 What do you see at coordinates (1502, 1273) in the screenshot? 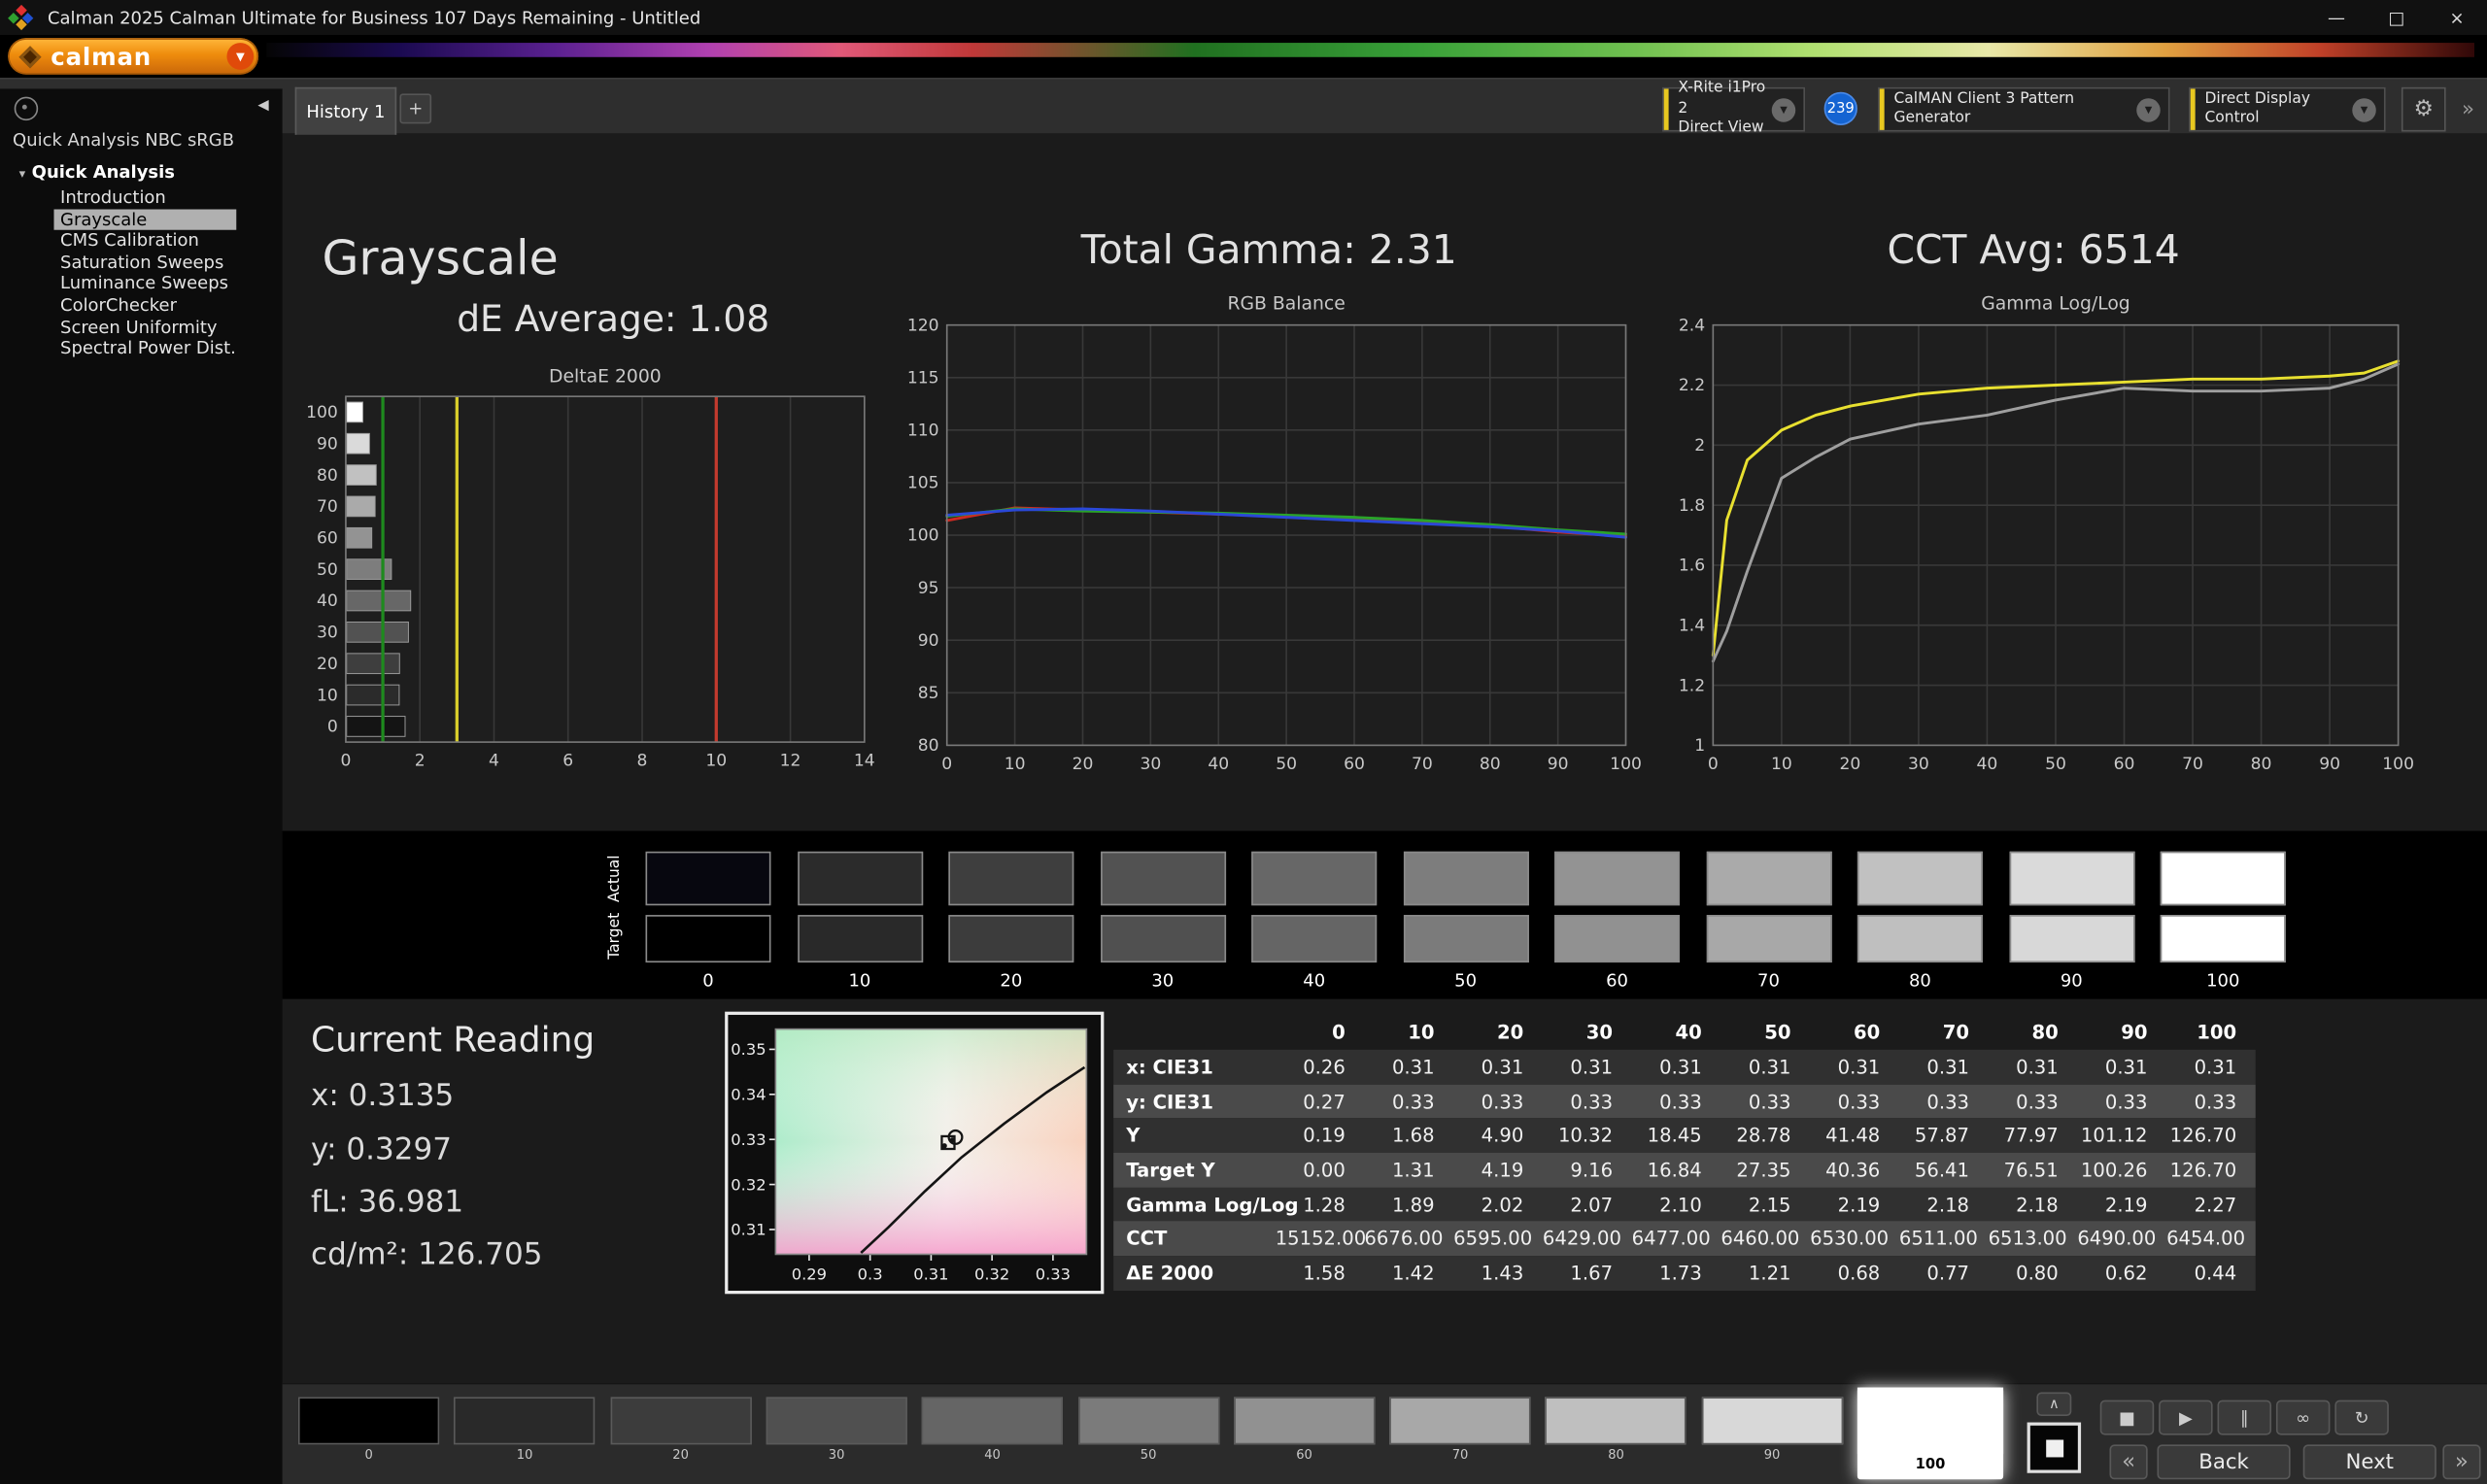
I see `table-cell: 1.43` at bounding box center [1502, 1273].